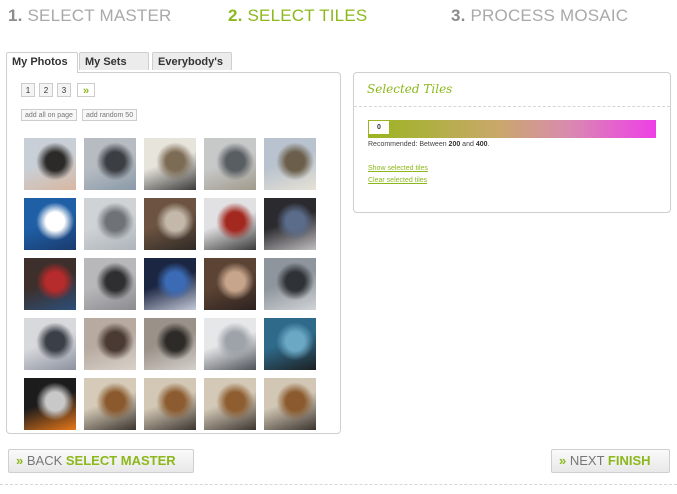 The width and height of the screenshot is (677, 494). Describe the element at coordinates (397, 180) in the screenshot. I see `clear-selected-tiles-link: Clear selected tiles` at that location.